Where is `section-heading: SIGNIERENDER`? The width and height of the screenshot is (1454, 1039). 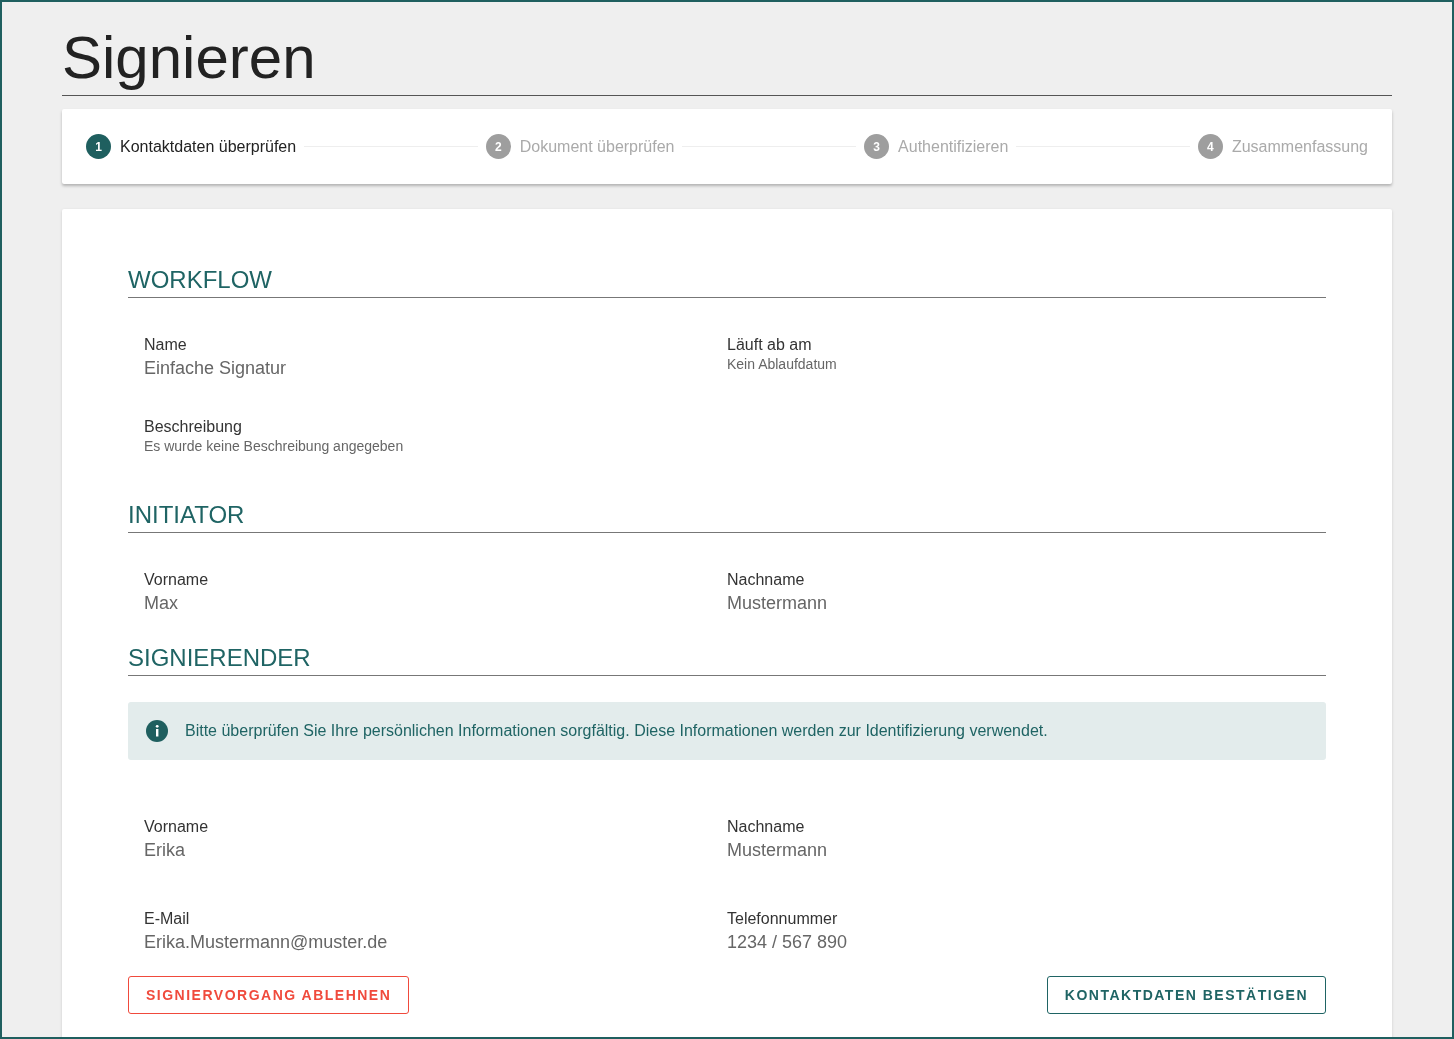
section-heading: SIGNIERENDER is located at coordinates (727, 659).